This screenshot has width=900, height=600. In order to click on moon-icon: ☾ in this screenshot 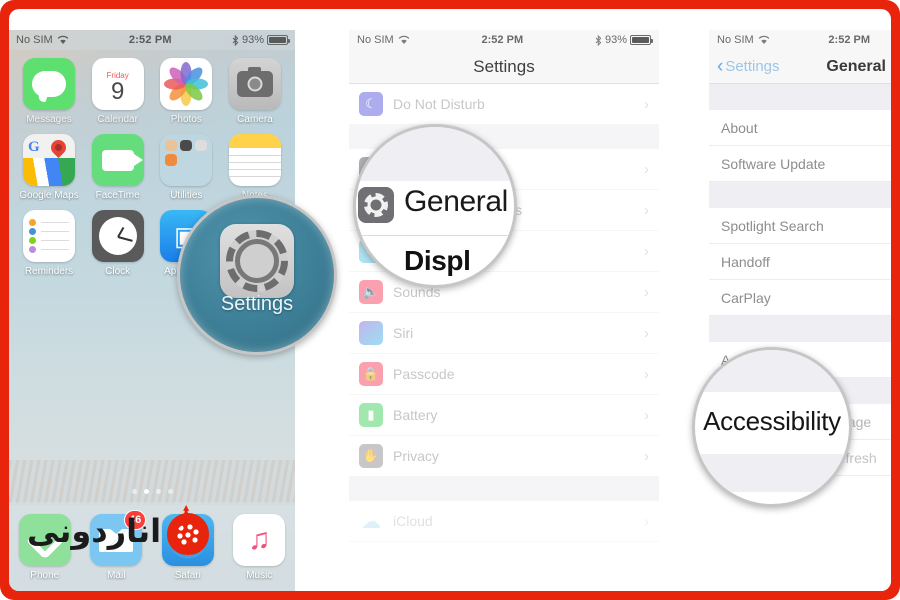, I will do `click(371, 104)`.